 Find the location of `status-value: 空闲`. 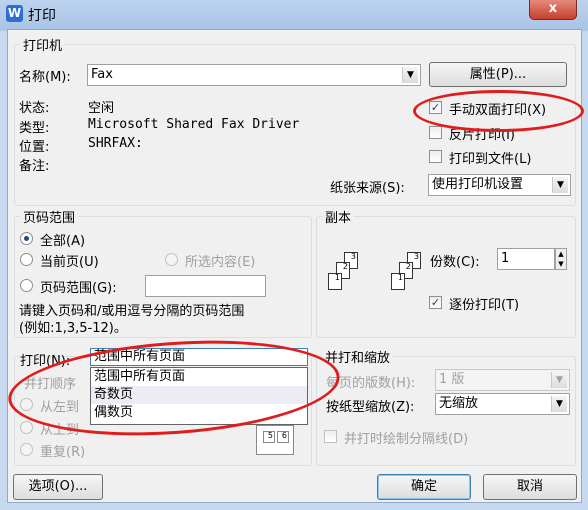

status-value: 空闲 is located at coordinates (101, 108).